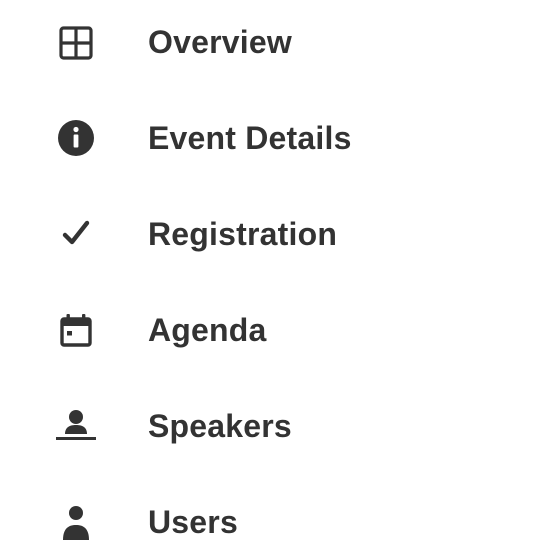 This screenshot has width=560, height=560. What do you see at coordinates (76, 42) in the screenshot?
I see `grid-icon` at bounding box center [76, 42].